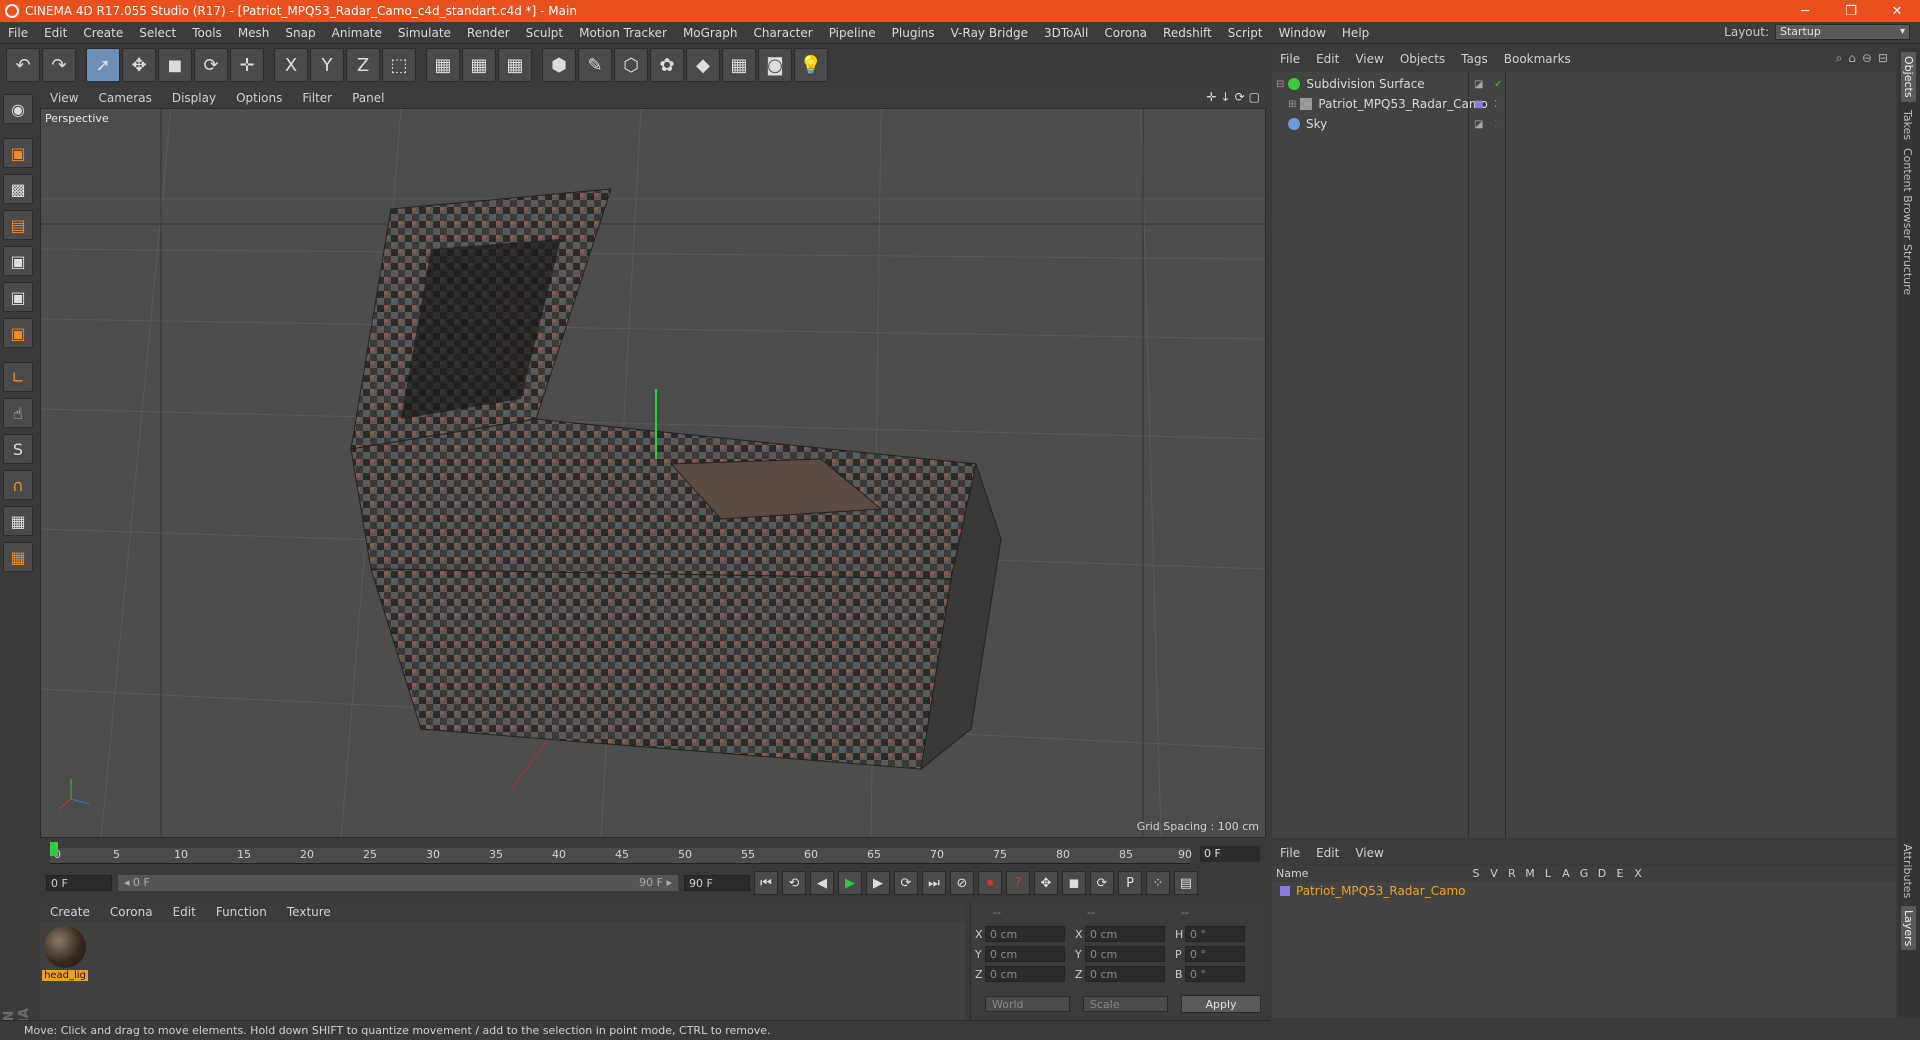  Describe the element at coordinates (23, 65) in the screenshot. I see `undo-icon: ↶` at that location.